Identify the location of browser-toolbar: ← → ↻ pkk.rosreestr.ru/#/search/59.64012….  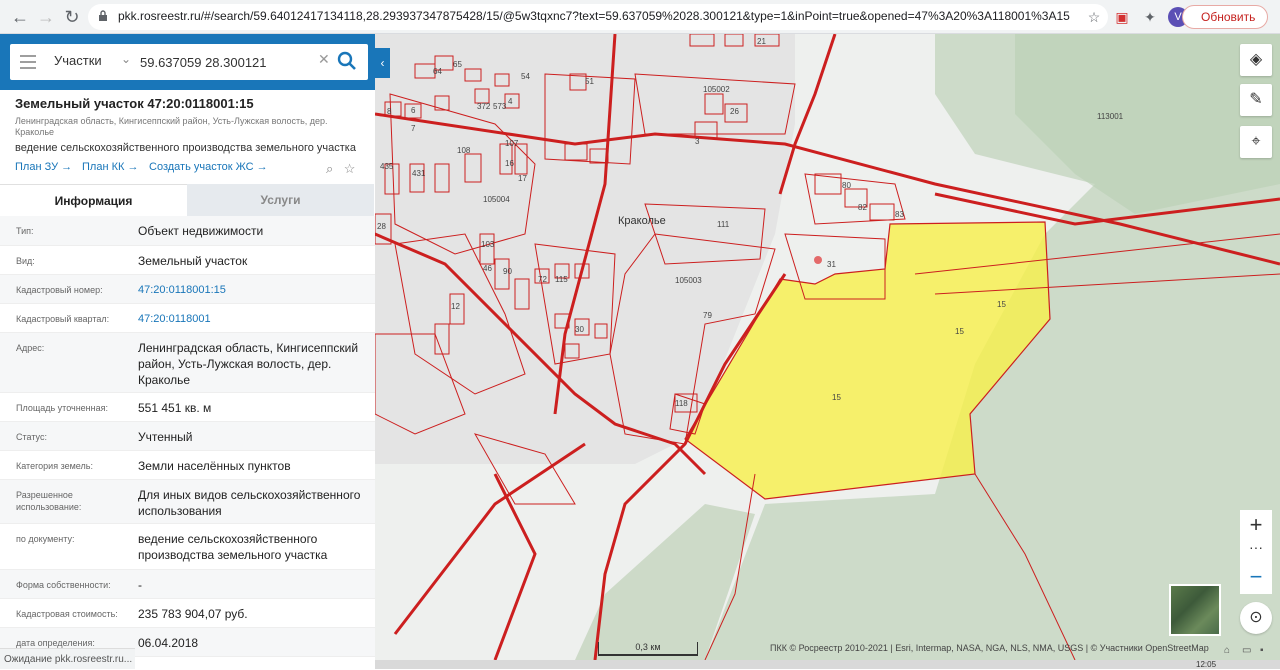
(640, 17).